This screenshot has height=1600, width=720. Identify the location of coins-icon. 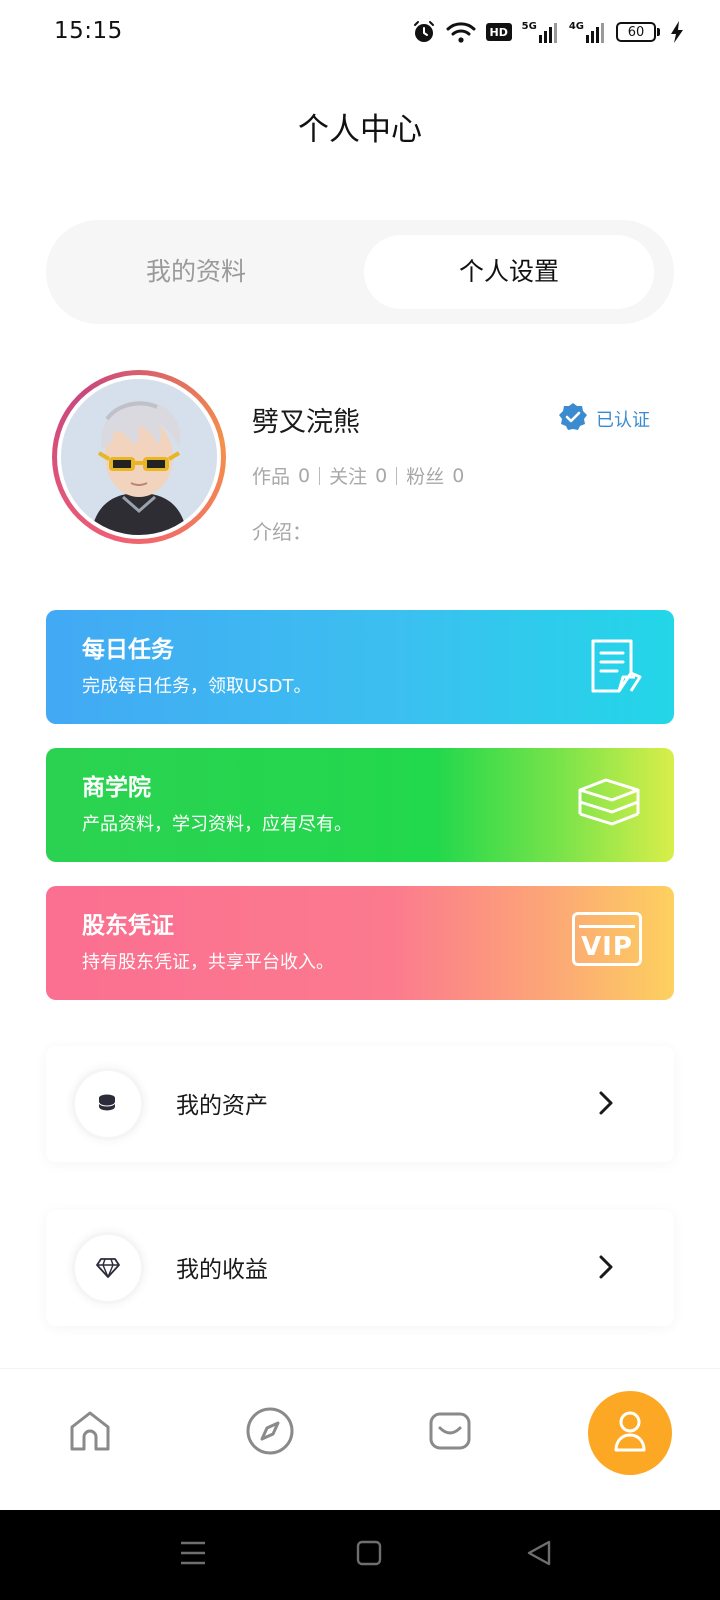
(108, 1104).